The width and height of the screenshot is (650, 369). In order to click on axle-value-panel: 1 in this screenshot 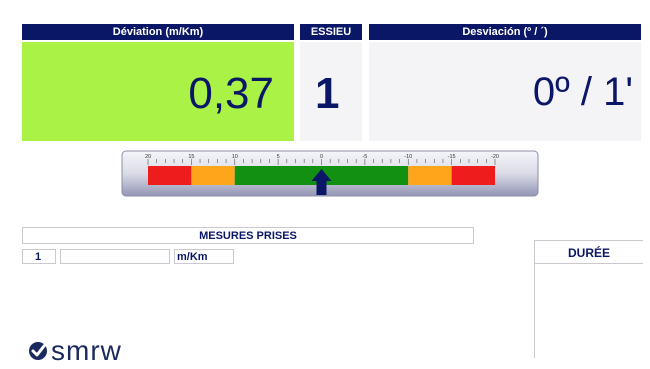, I will do `click(331, 91)`.